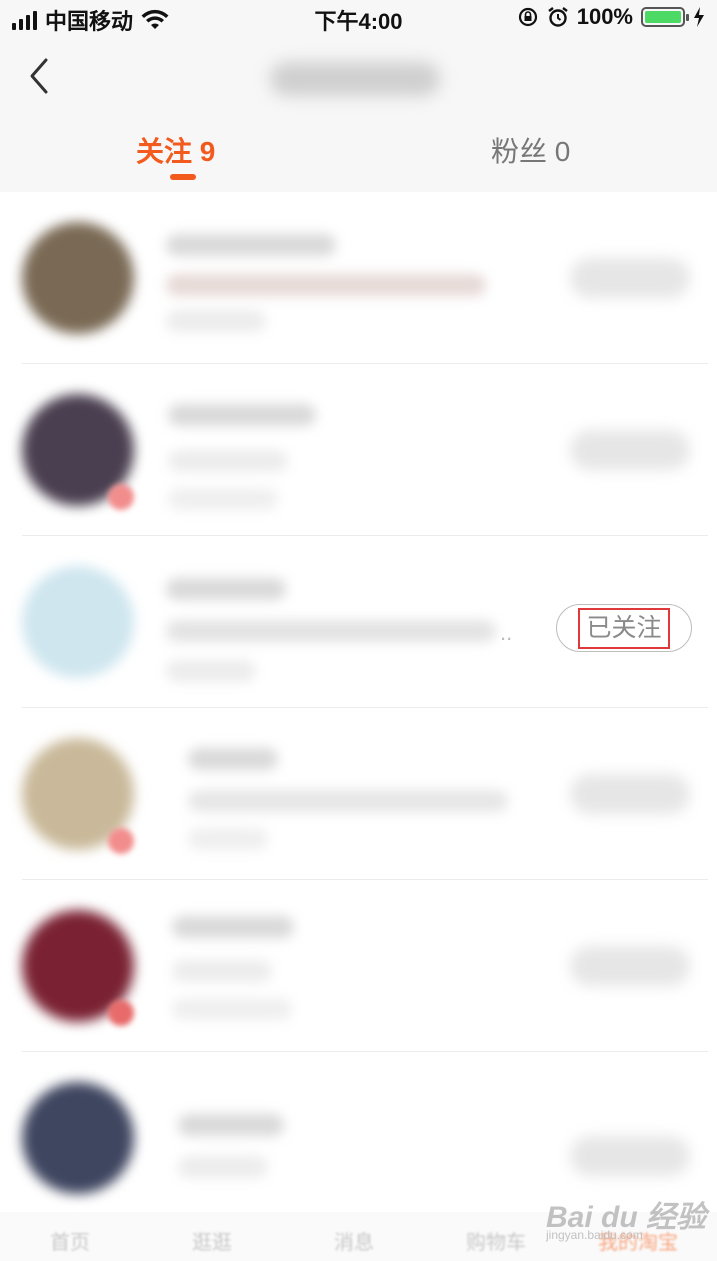 The width and height of the screenshot is (717, 1261). I want to click on following-button-label: 已关注, so click(624, 628).